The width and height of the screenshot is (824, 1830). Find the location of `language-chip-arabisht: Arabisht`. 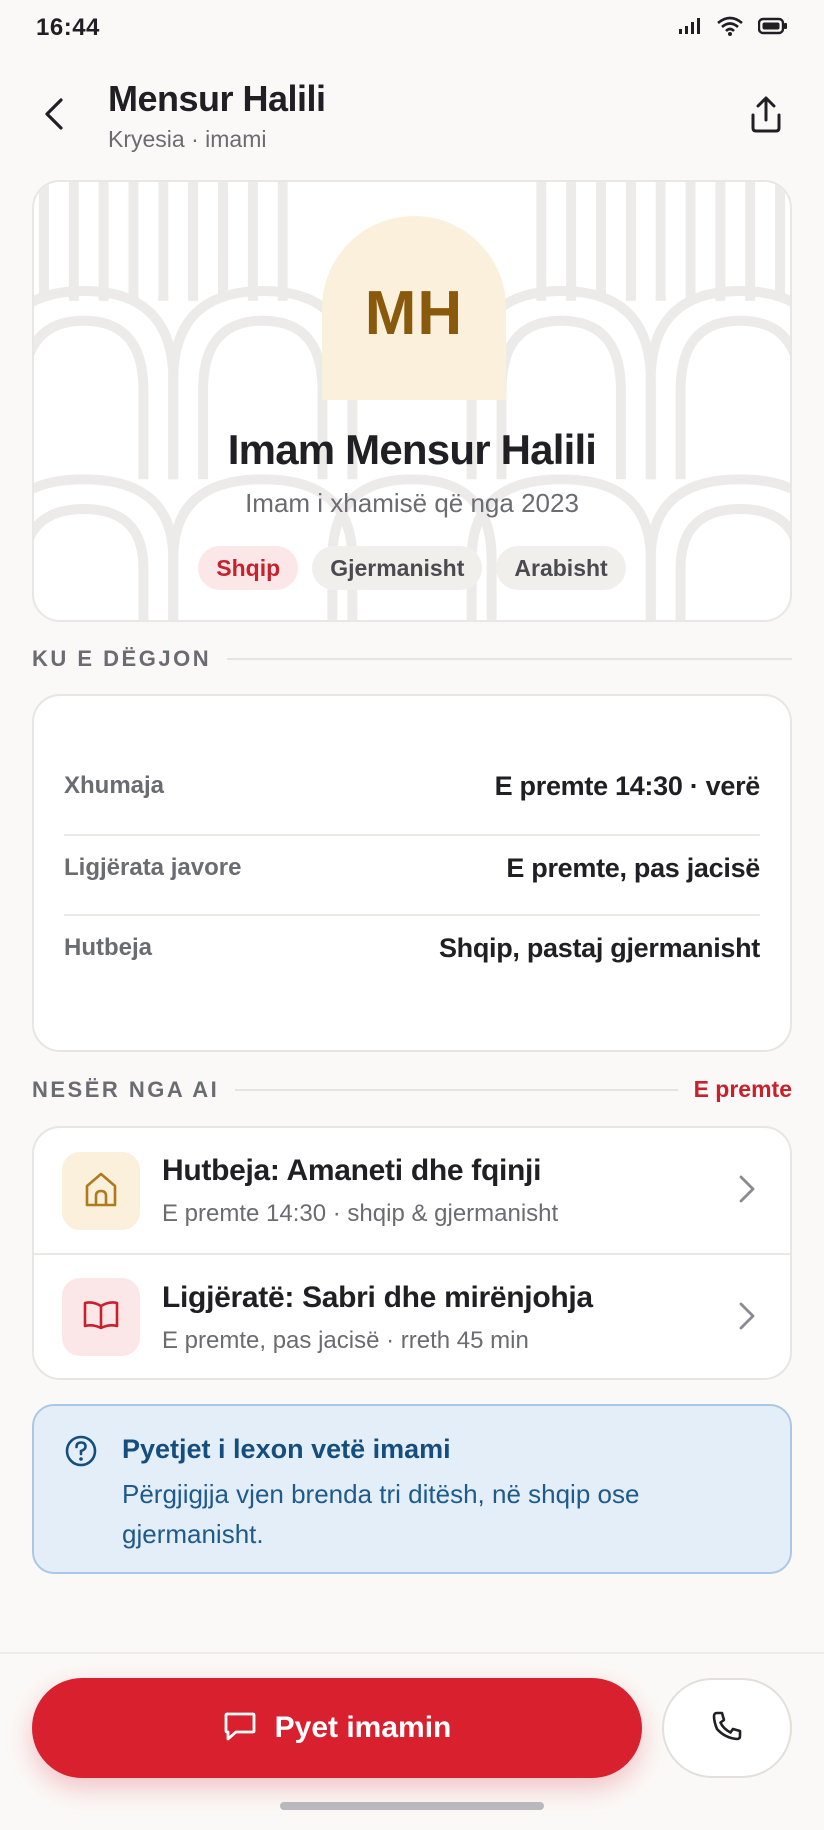

language-chip-arabisht: Arabisht is located at coordinates (561, 568).